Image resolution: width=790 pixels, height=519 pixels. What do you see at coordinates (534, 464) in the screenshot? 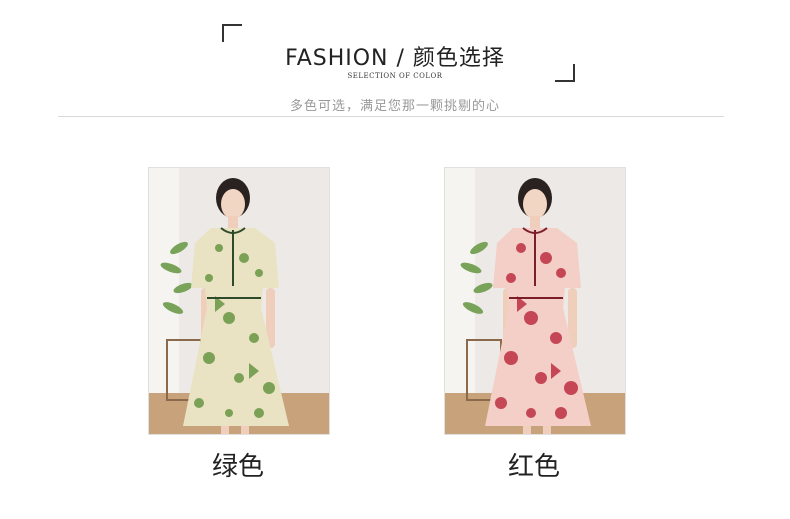
I see `color-label-red: 红色` at bounding box center [534, 464].